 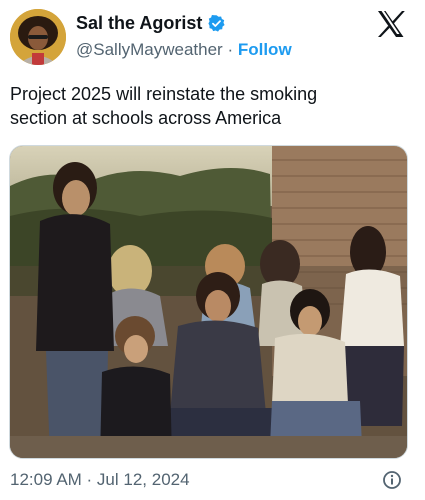 I want to click on author-handle-row: @SallyMayweather · Follow, so click(x=184, y=50).